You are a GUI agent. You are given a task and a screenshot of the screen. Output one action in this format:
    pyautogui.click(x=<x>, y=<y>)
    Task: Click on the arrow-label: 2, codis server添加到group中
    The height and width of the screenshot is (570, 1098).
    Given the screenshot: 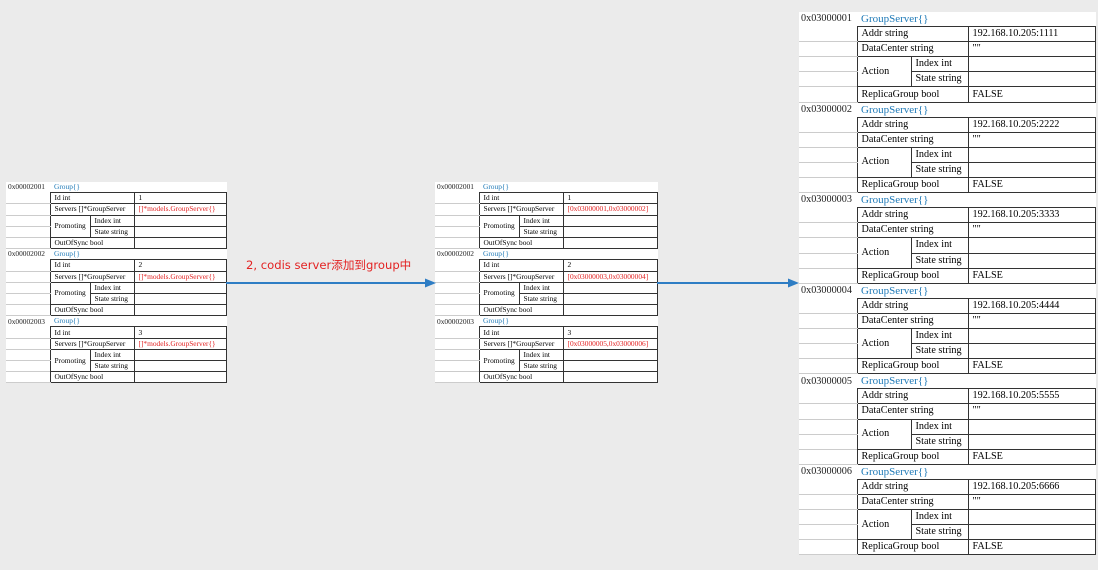 What is the action you would take?
    pyautogui.click(x=329, y=265)
    